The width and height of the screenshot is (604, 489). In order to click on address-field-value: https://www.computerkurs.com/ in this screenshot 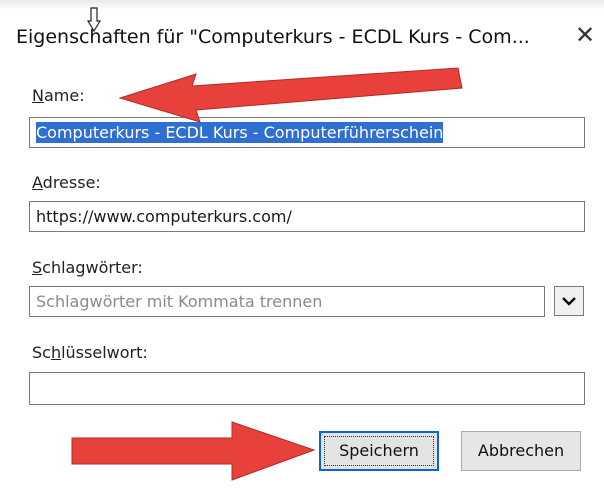, I will do `click(164, 216)`.